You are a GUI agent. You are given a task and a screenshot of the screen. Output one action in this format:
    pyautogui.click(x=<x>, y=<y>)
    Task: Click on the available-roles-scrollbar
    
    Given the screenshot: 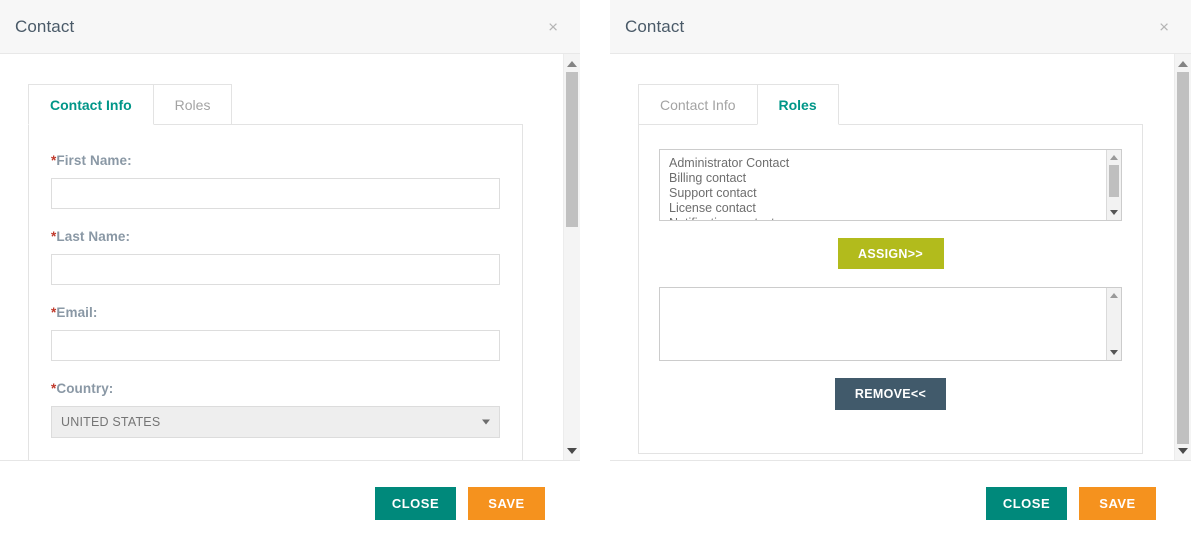 What is the action you would take?
    pyautogui.click(x=1113, y=185)
    